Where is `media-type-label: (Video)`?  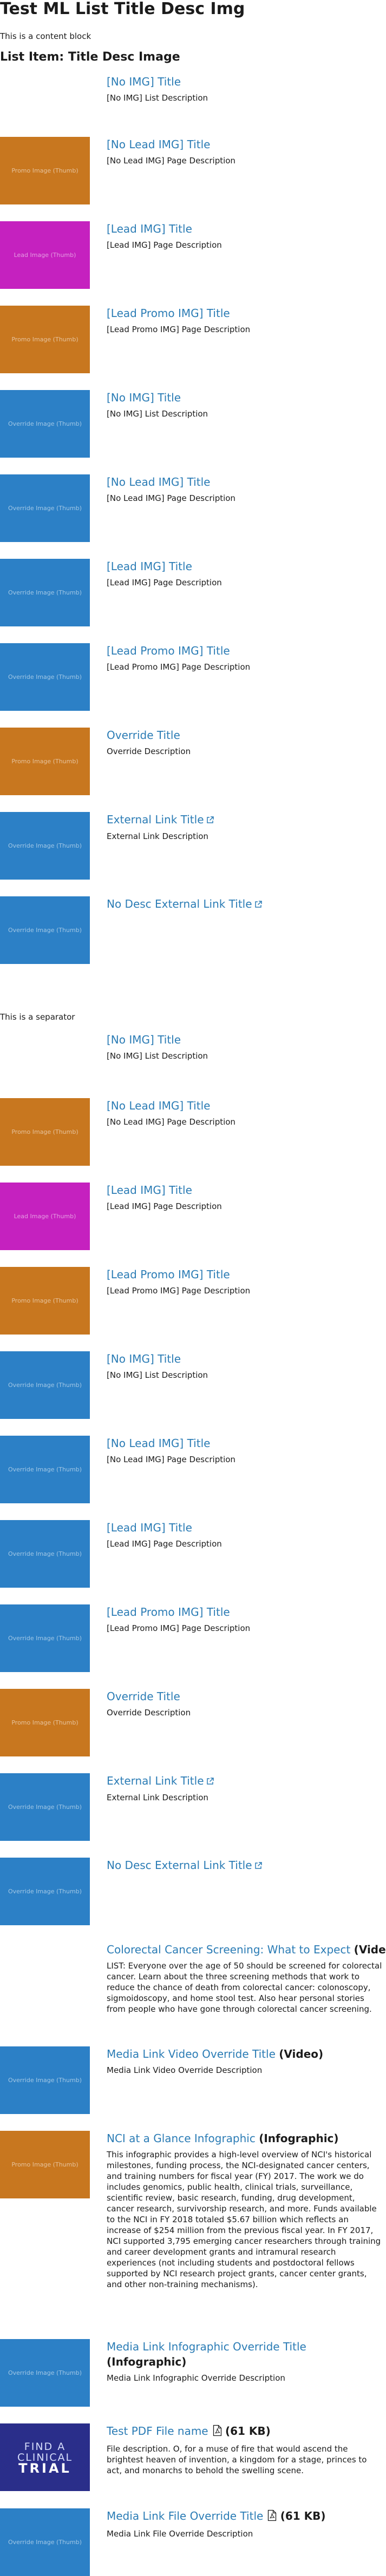 media-type-label: (Video) is located at coordinates (370, 1949).